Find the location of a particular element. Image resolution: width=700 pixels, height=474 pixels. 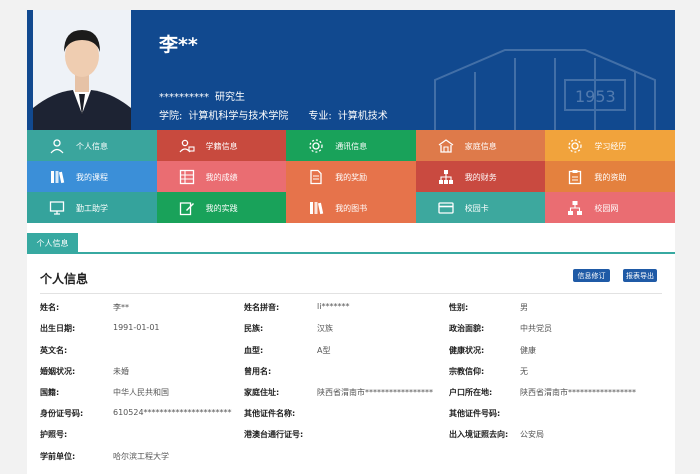

field-value: 610524********************** is located at coordinates (172, 412).